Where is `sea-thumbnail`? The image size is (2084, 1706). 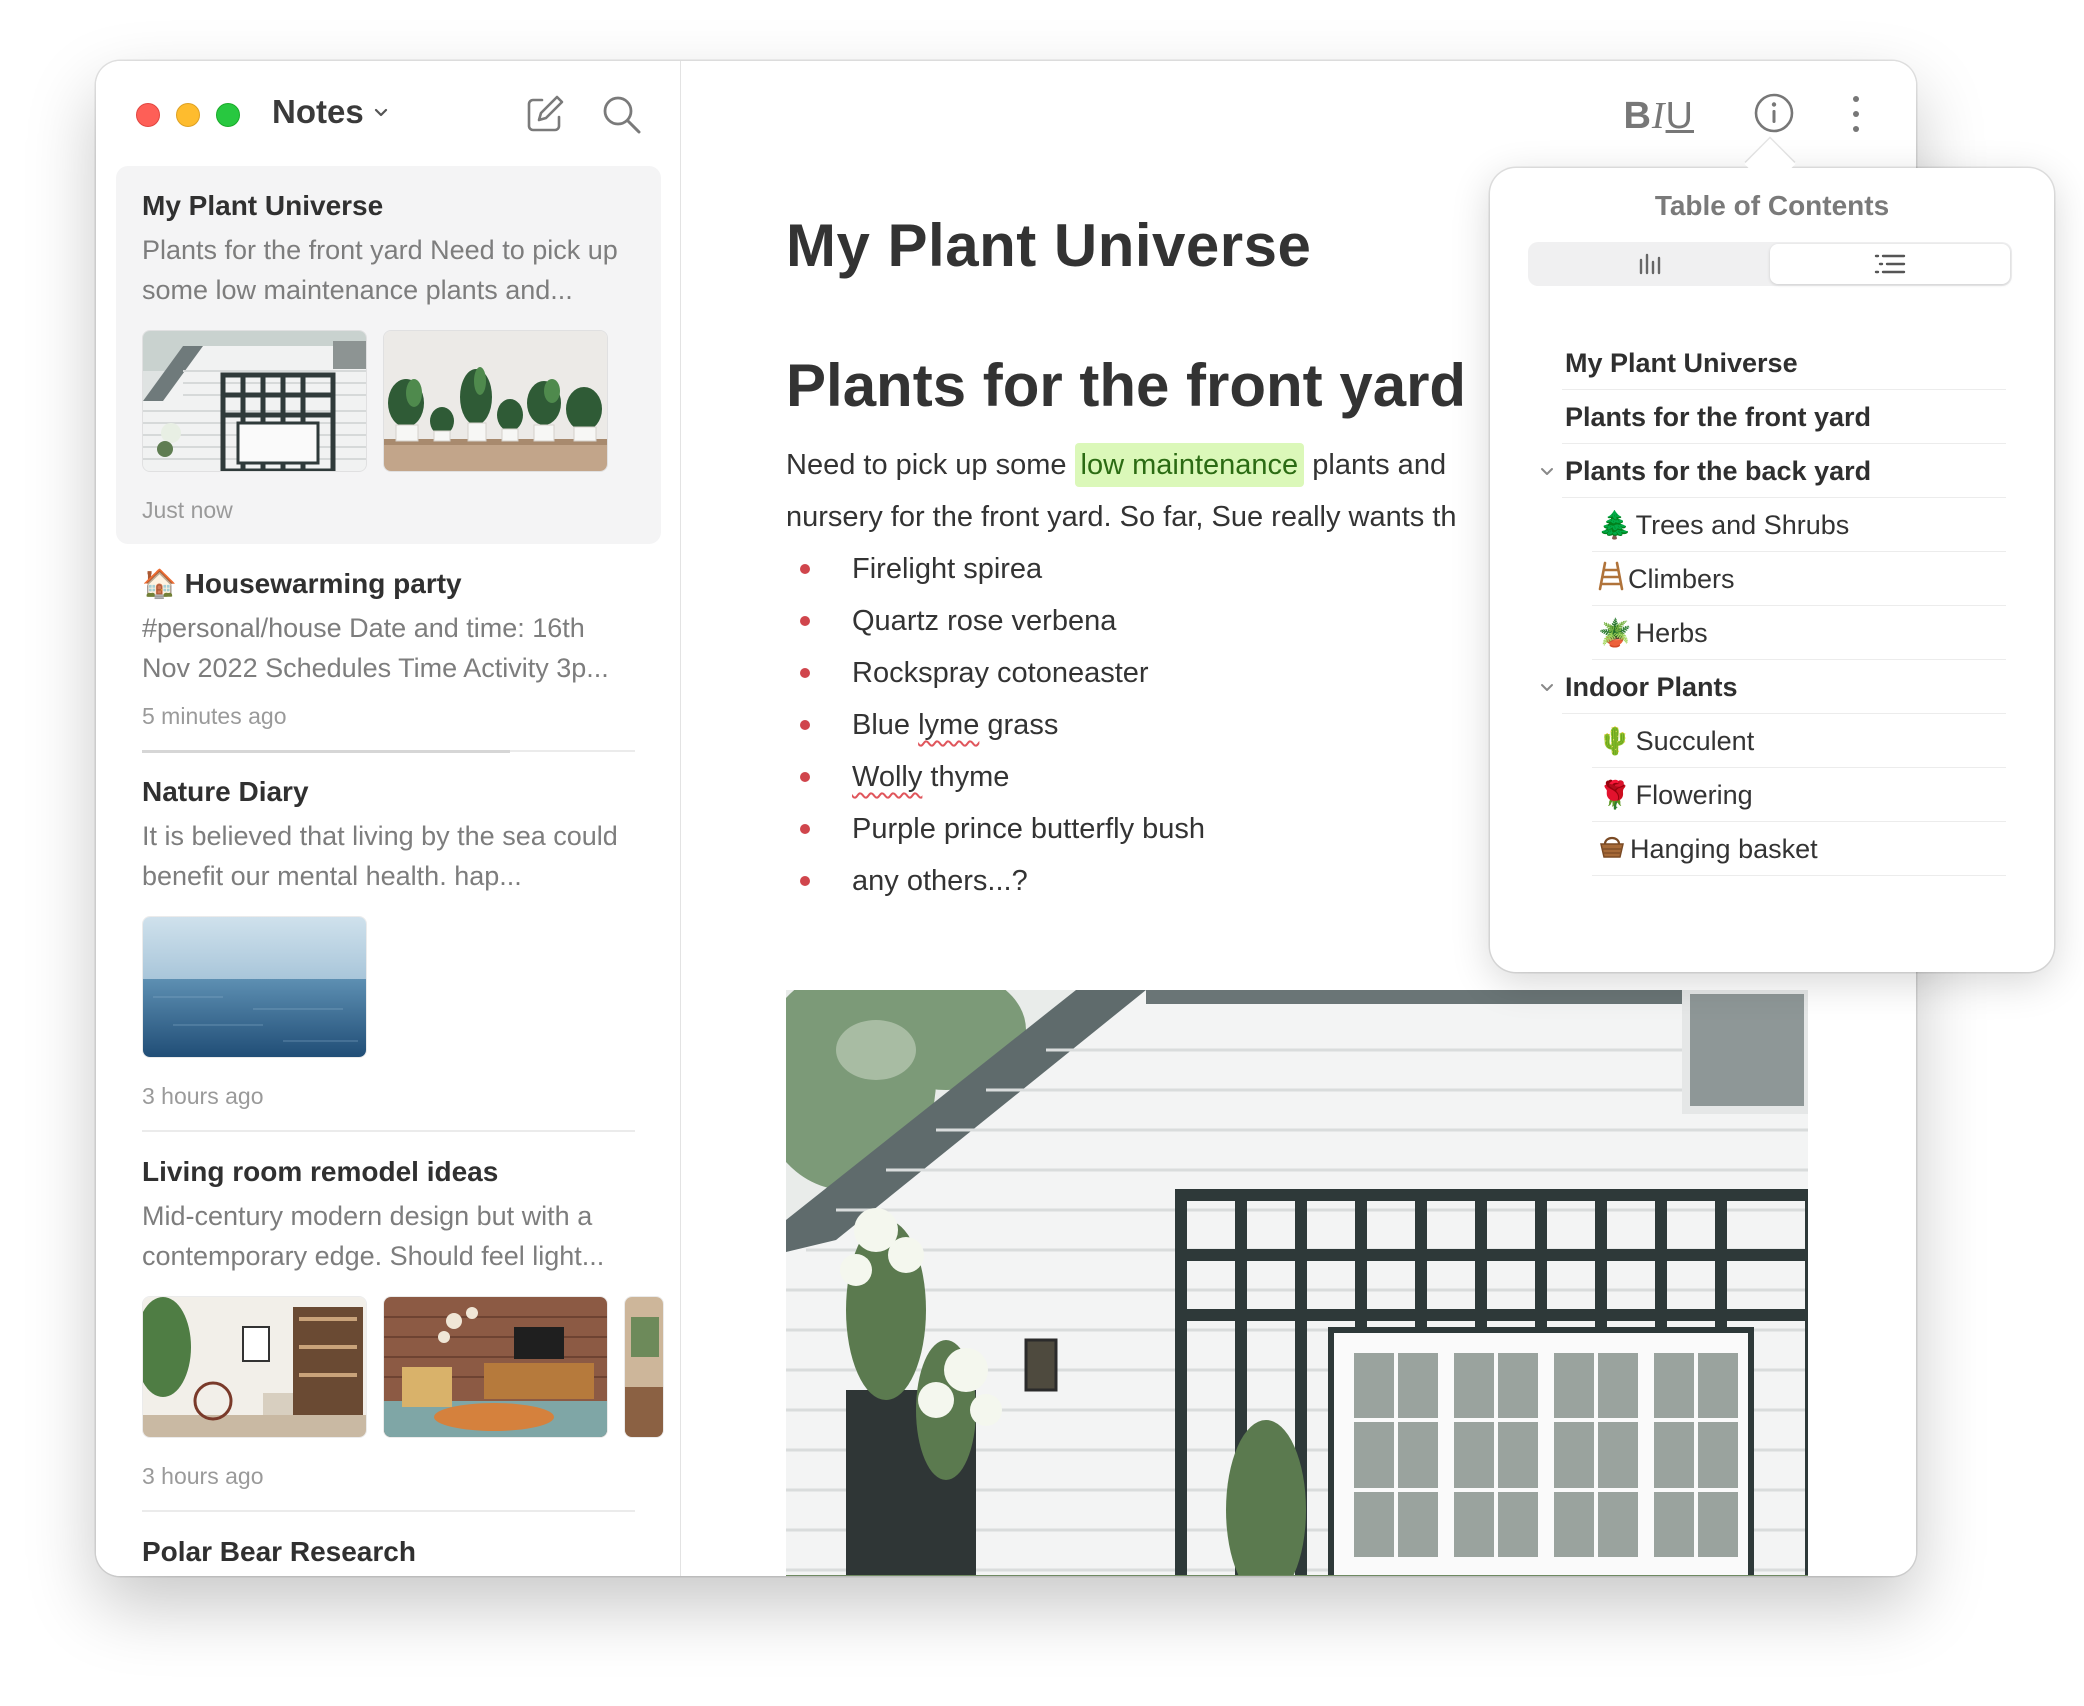 sea-thumbnail is located at coordinates (254, 987).